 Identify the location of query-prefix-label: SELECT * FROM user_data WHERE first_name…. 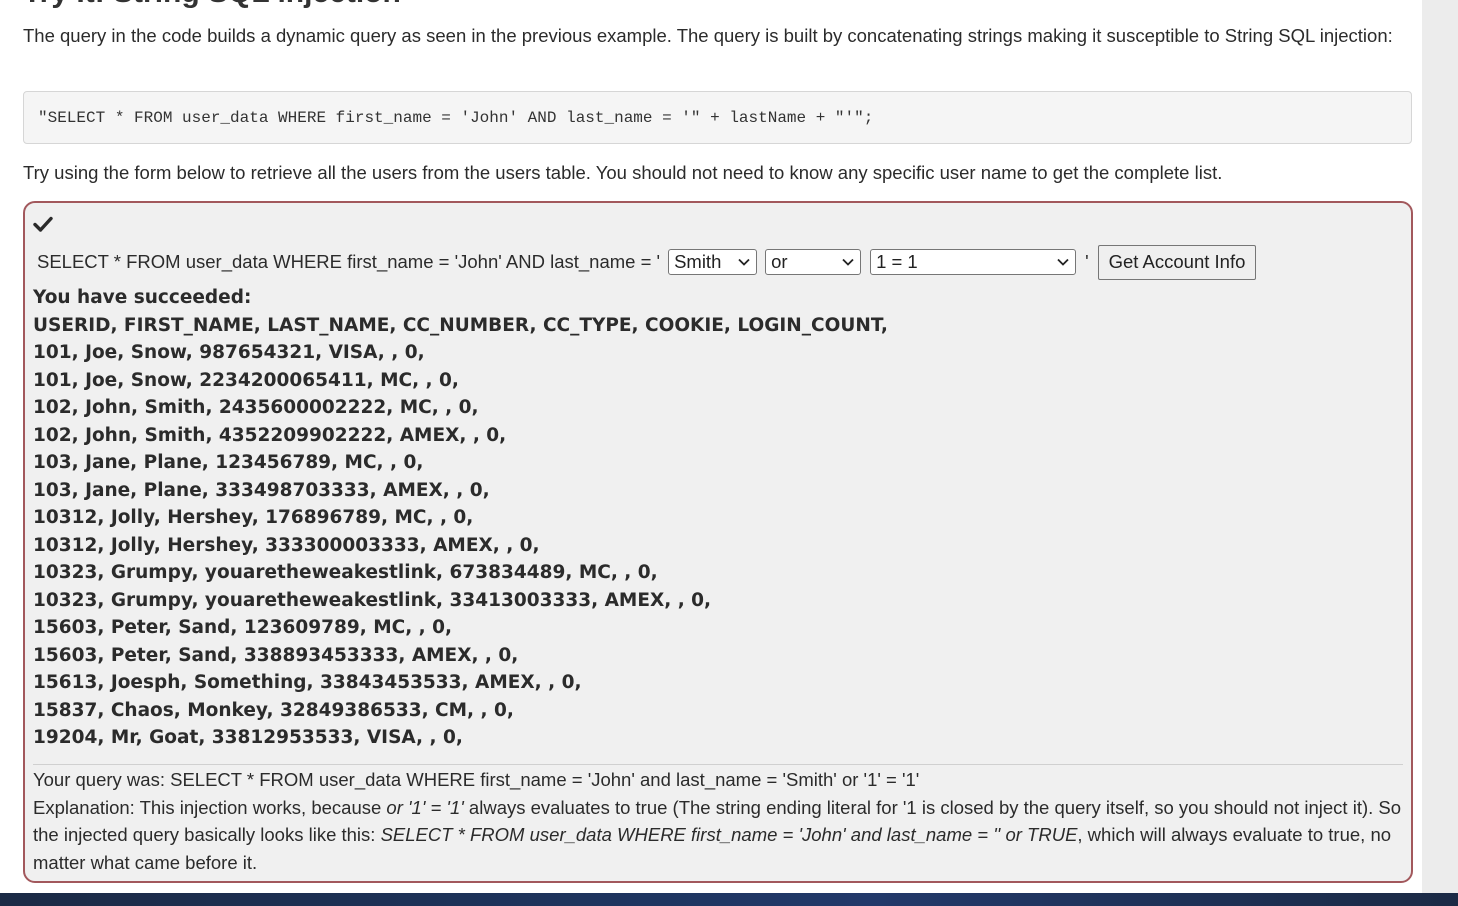
(349, 261).